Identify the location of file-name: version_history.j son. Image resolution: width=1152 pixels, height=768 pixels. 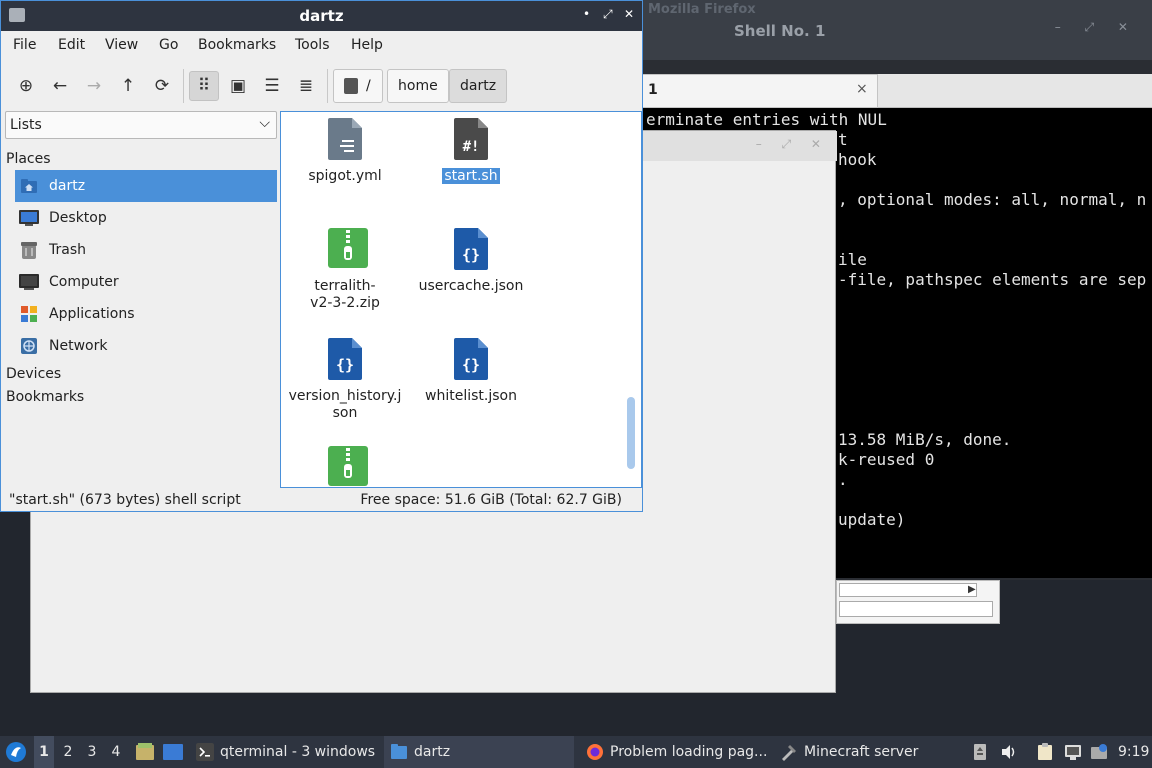
(345, 404).